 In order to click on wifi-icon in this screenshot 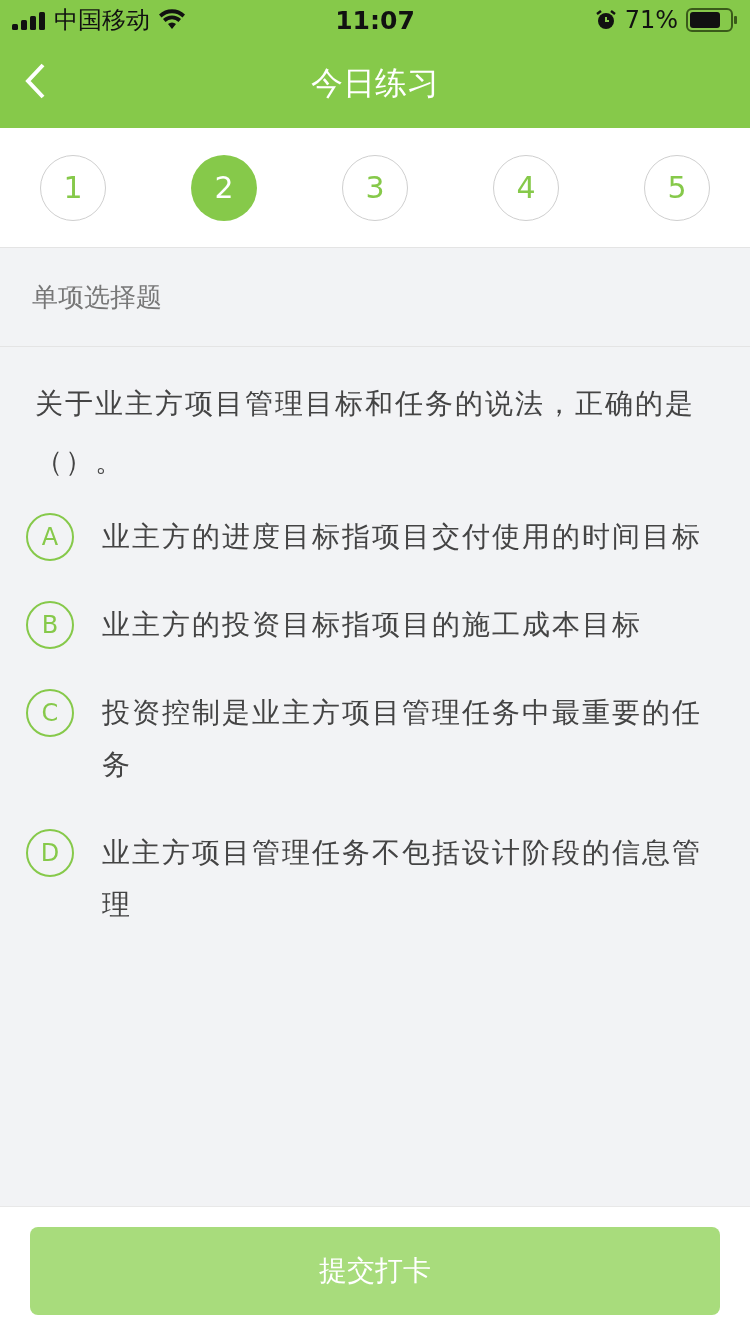, I will do `click(172, 20)`.